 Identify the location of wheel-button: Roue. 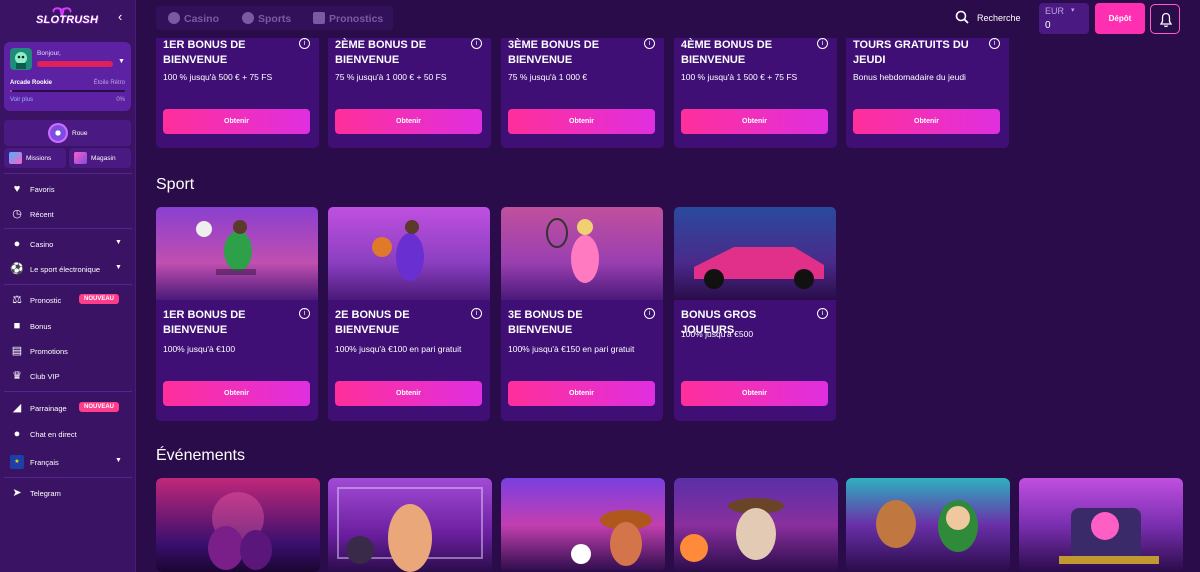
(67, 133).